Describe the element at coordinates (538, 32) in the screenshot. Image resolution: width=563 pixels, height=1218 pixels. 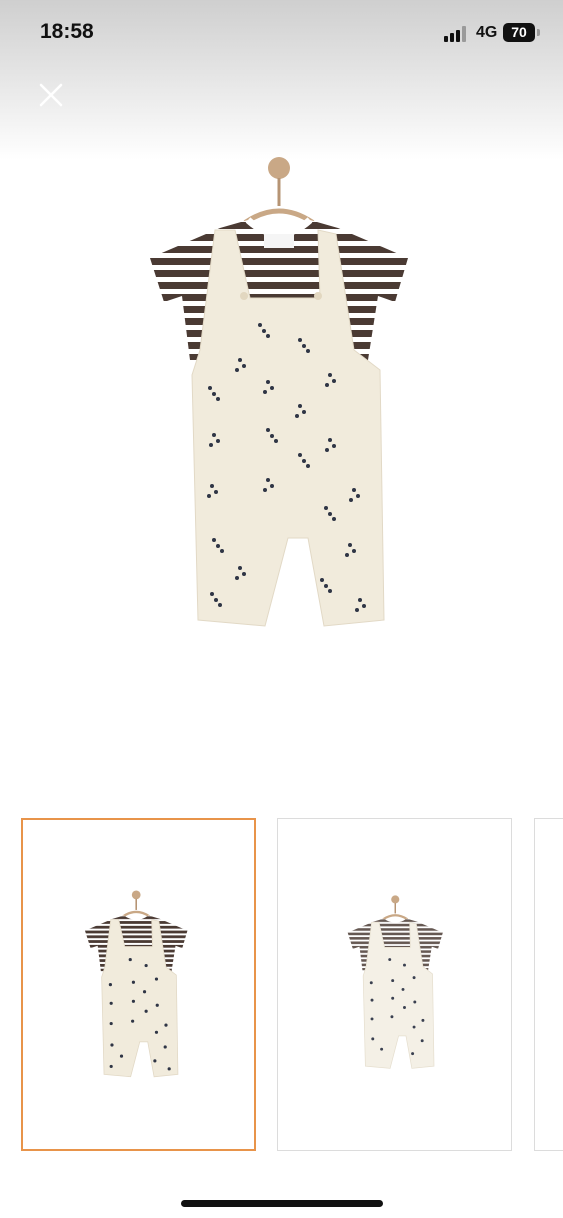
I see `battery-nub` at that location.